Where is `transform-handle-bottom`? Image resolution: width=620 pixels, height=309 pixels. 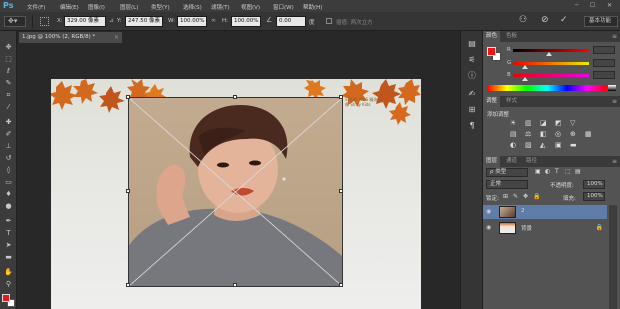 transform-handle-bottom is located at coordinates (235, 285).